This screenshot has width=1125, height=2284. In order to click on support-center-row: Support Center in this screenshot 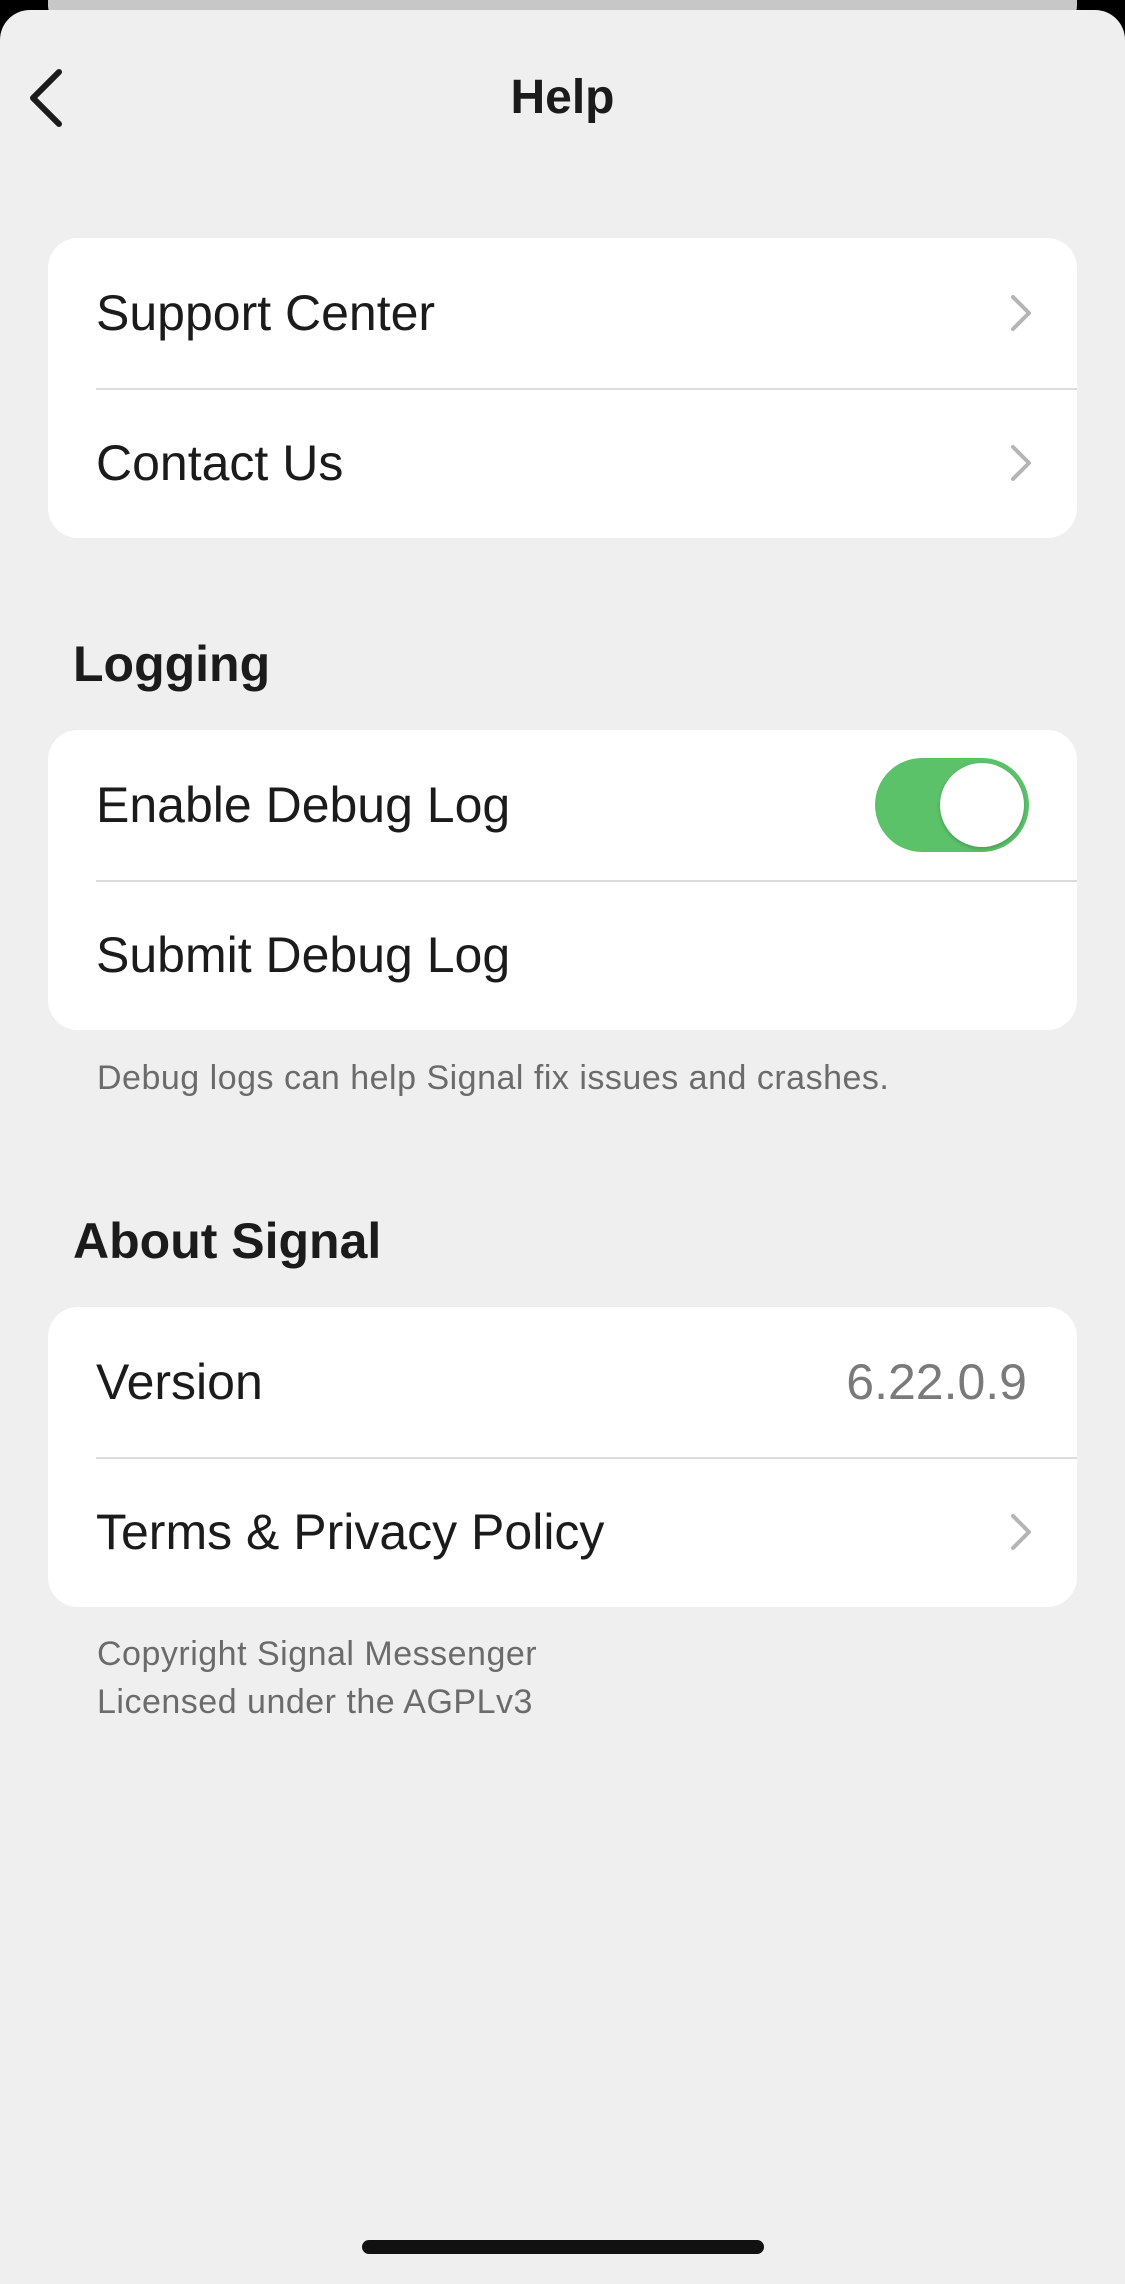, I will do `click(562, 313)`.